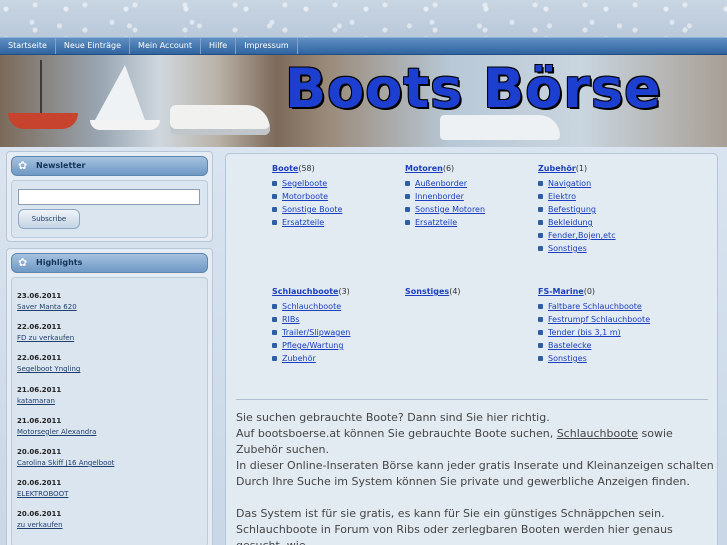 The height and width of the screenshot is (545, 727). I want to click on top-band, so click(363, 18).